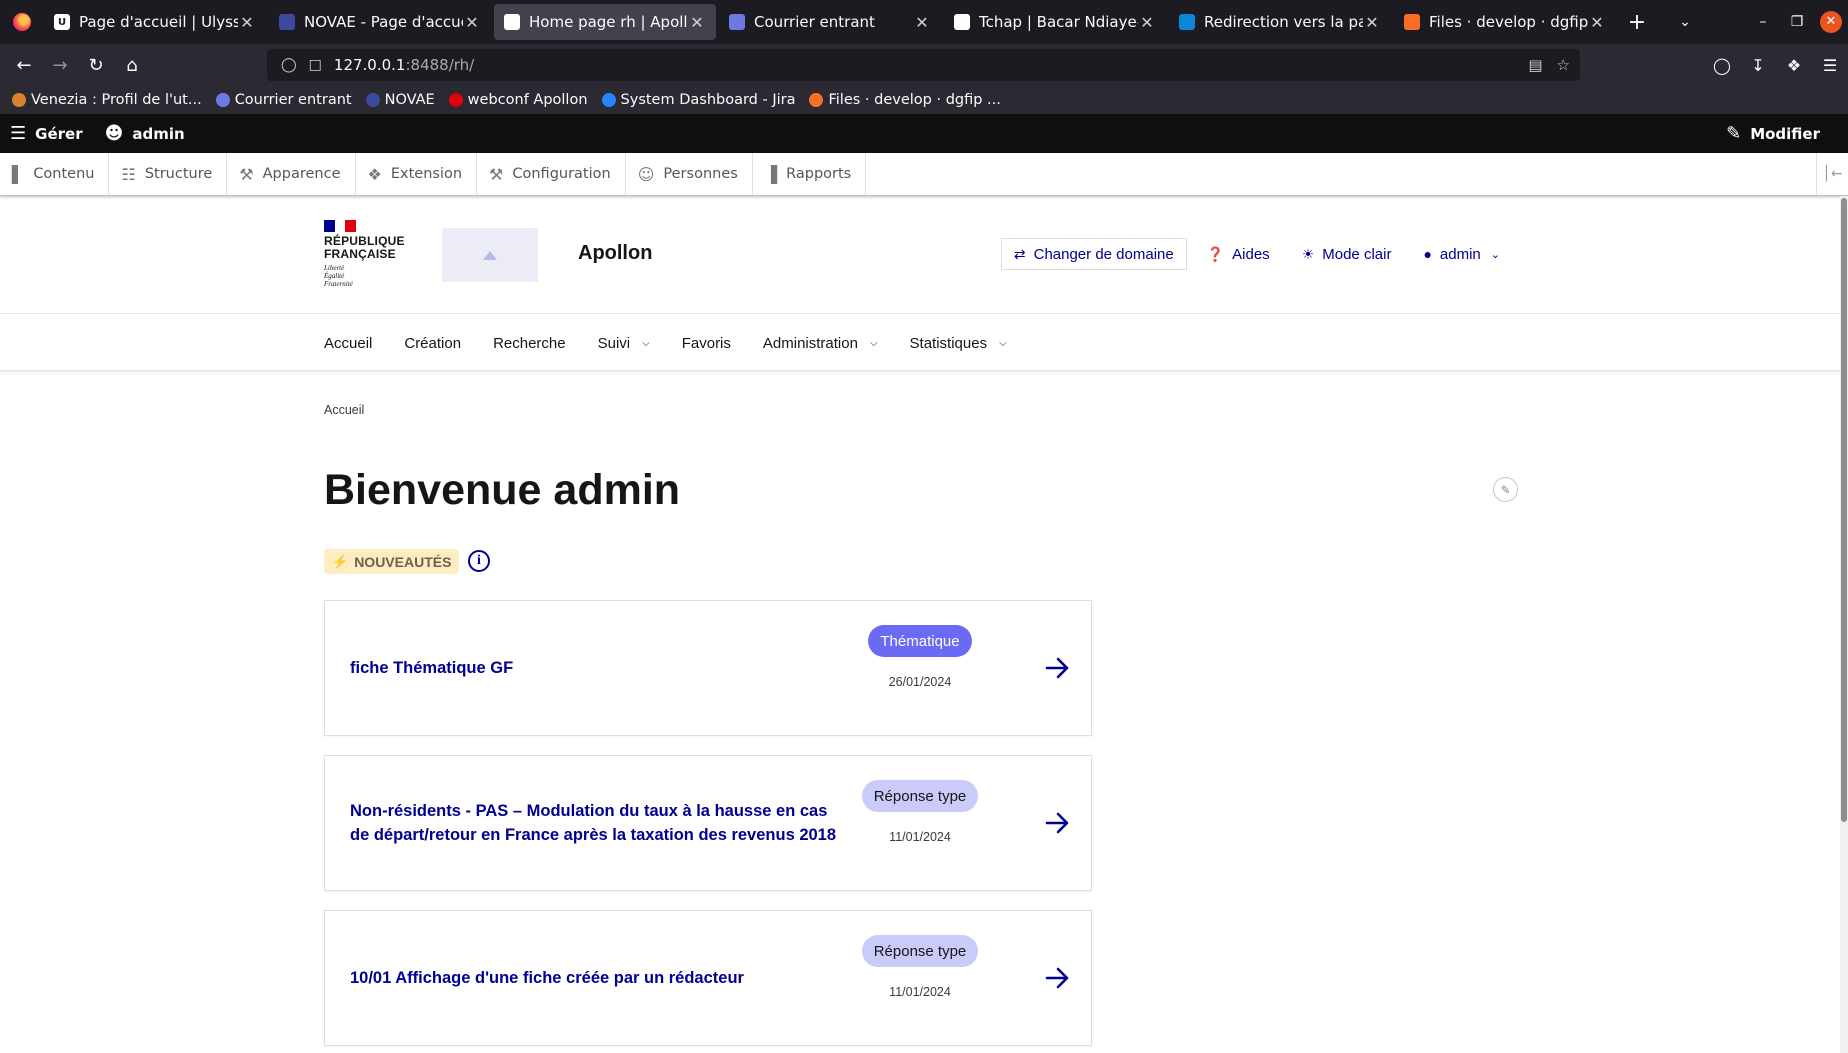  Describe the element at coordinates (1563, 65) in the screenshot. I see `bookmark-star-icon: ☆` at that location.